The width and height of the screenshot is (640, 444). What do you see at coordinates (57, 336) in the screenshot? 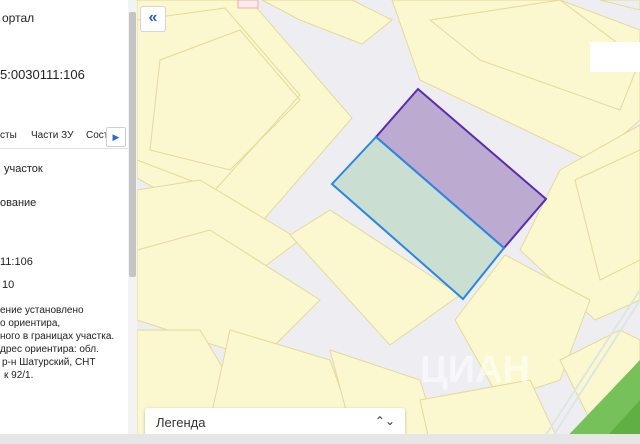
I see `address-line-3: ного в границах участка.` at bounding box center [57, 336].